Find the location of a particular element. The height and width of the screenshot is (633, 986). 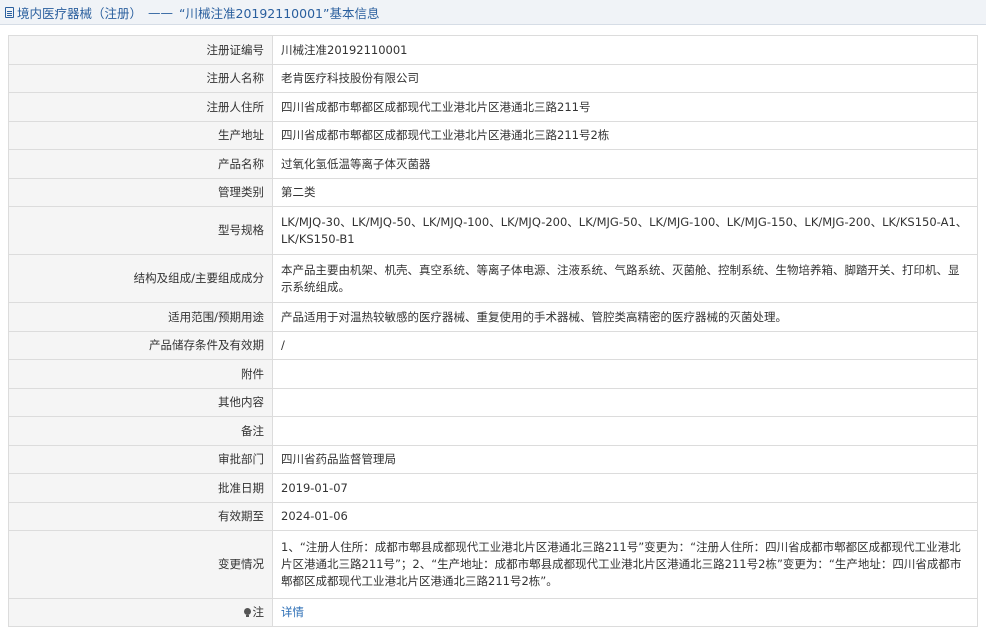

row-value-approval-date: 2019-01-07 is located at coordinates (625, 488).